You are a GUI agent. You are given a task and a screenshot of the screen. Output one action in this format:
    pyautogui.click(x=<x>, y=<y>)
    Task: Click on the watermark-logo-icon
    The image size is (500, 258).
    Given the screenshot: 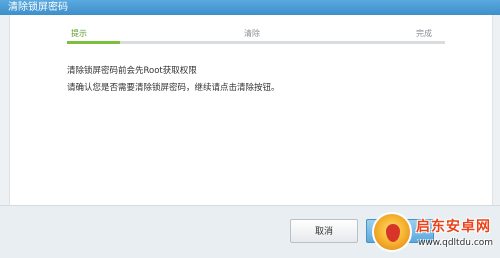 What is the action you would take?
    pyautogui.click(x=392, y=232)
    